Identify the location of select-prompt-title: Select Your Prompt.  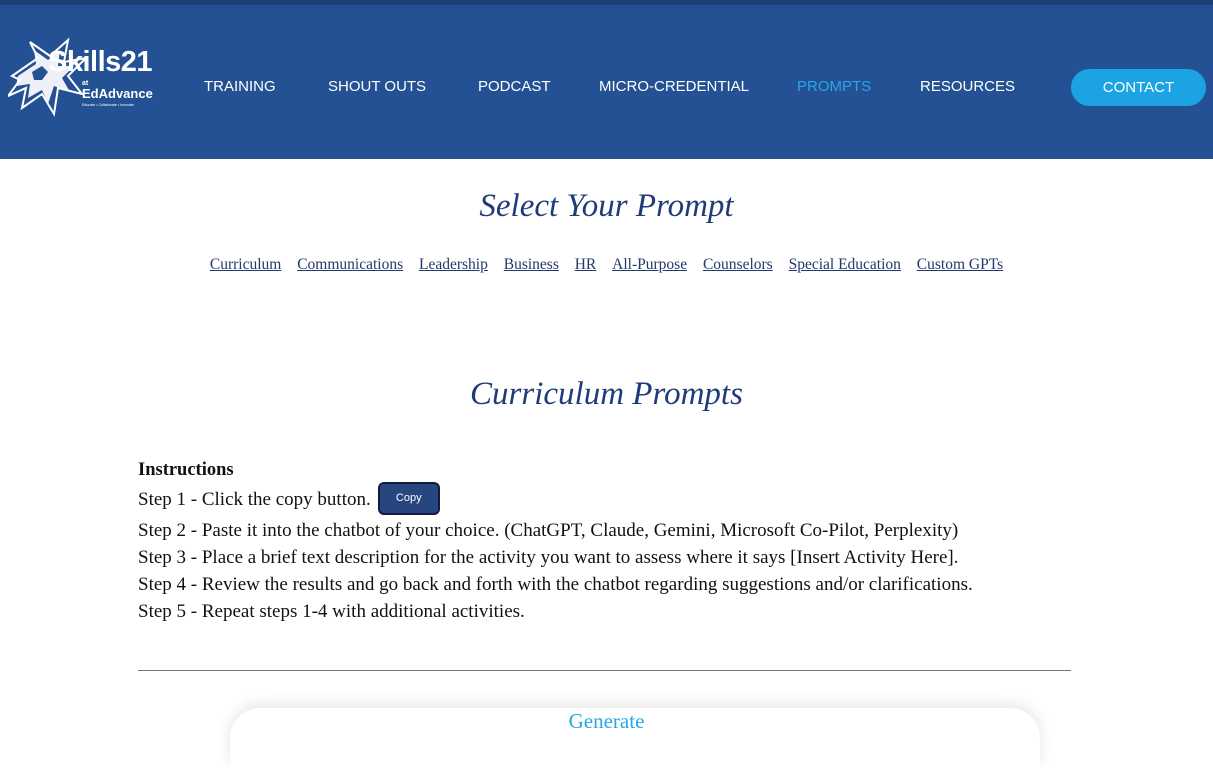
(606, 206).